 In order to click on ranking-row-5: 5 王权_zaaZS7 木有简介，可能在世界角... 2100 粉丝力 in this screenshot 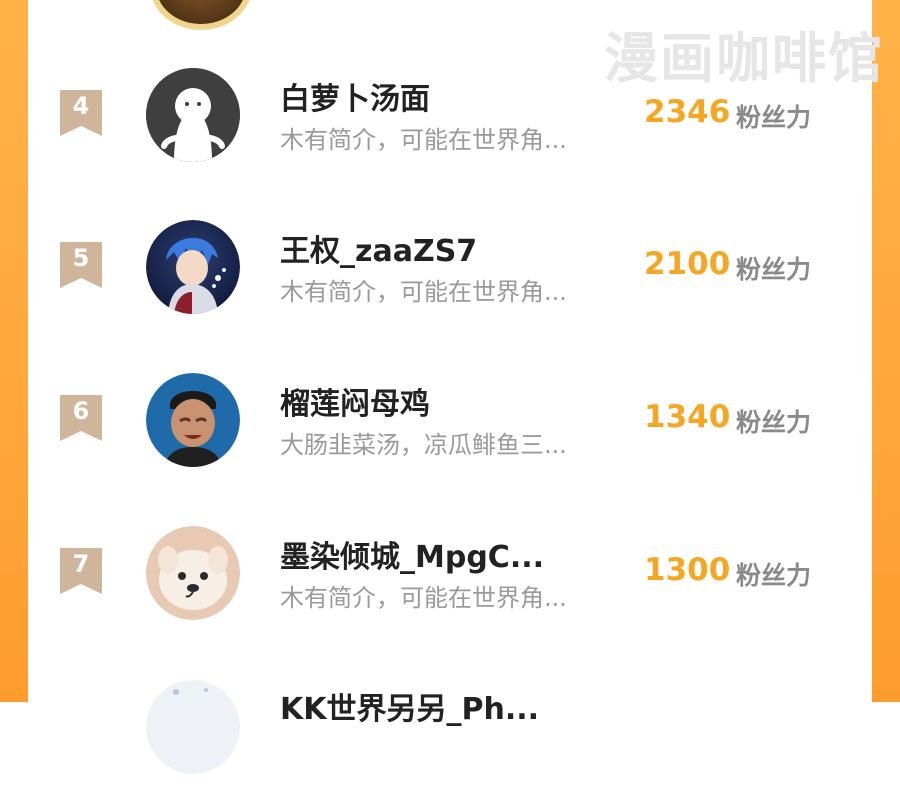, I will do `click(450, 280)`.